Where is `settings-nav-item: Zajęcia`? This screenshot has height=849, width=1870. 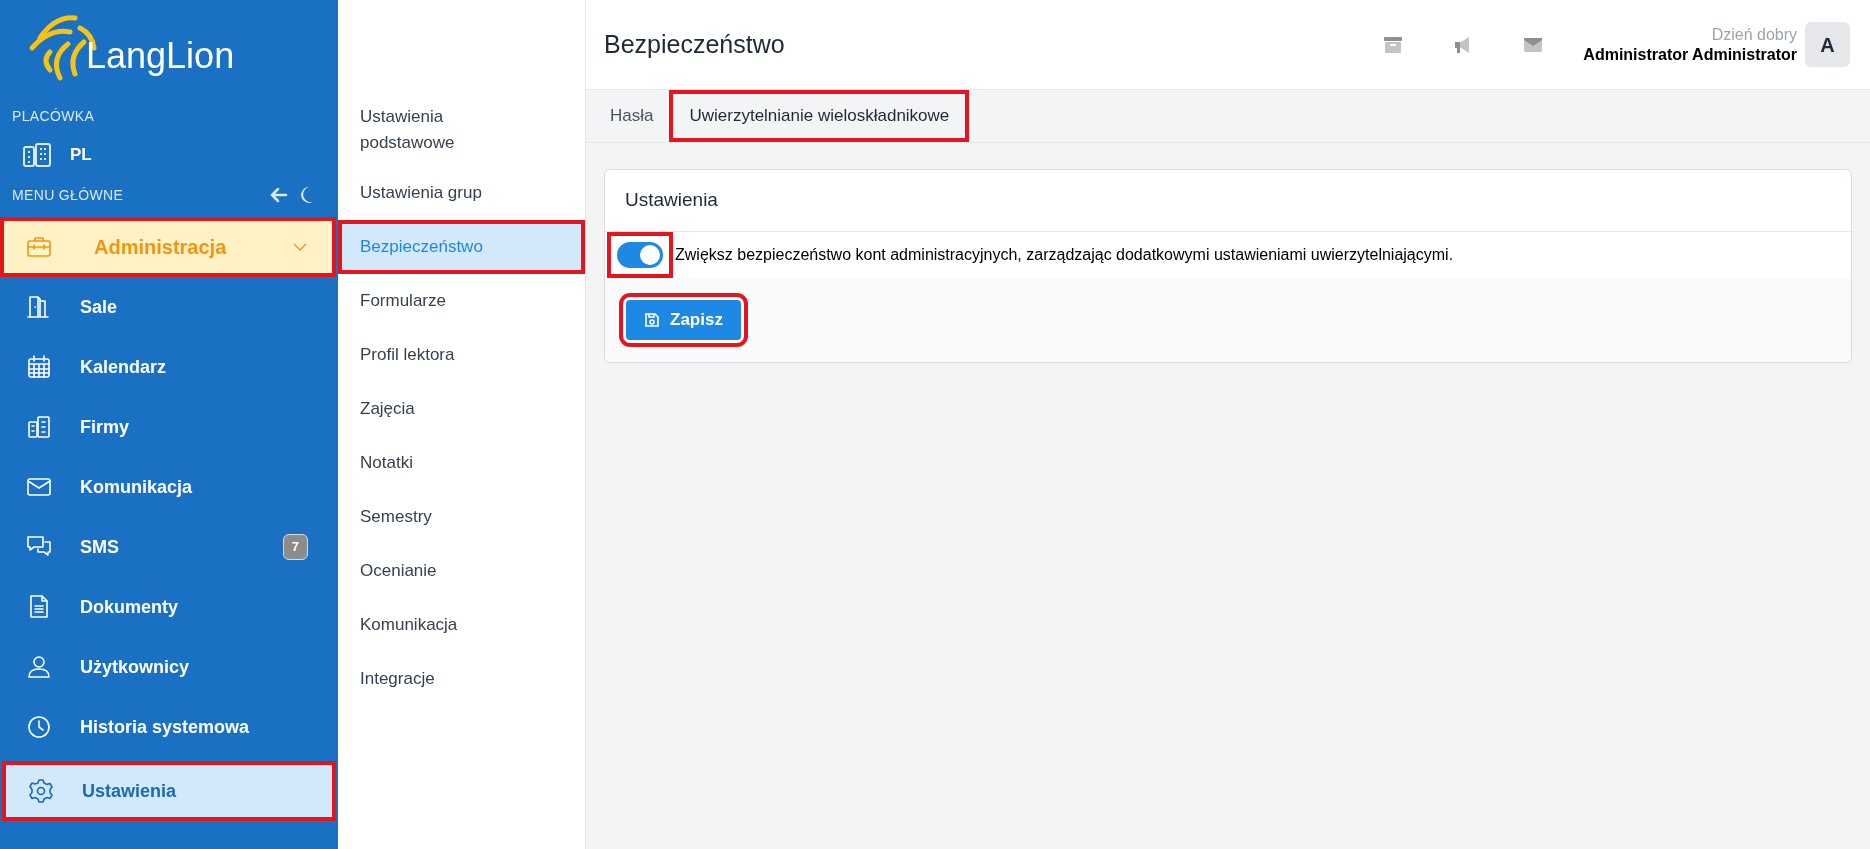
settings-nav-item: Zajęcia is located at coordinates (461, 409).